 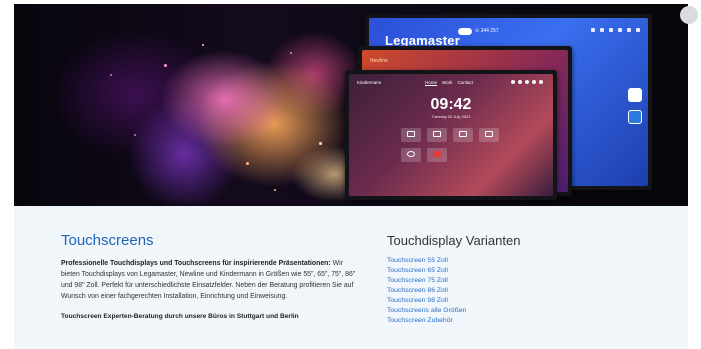 I want to click on link-touchscreen-65: Touchscreen 65 Zoll, so click(x=417, y=270).